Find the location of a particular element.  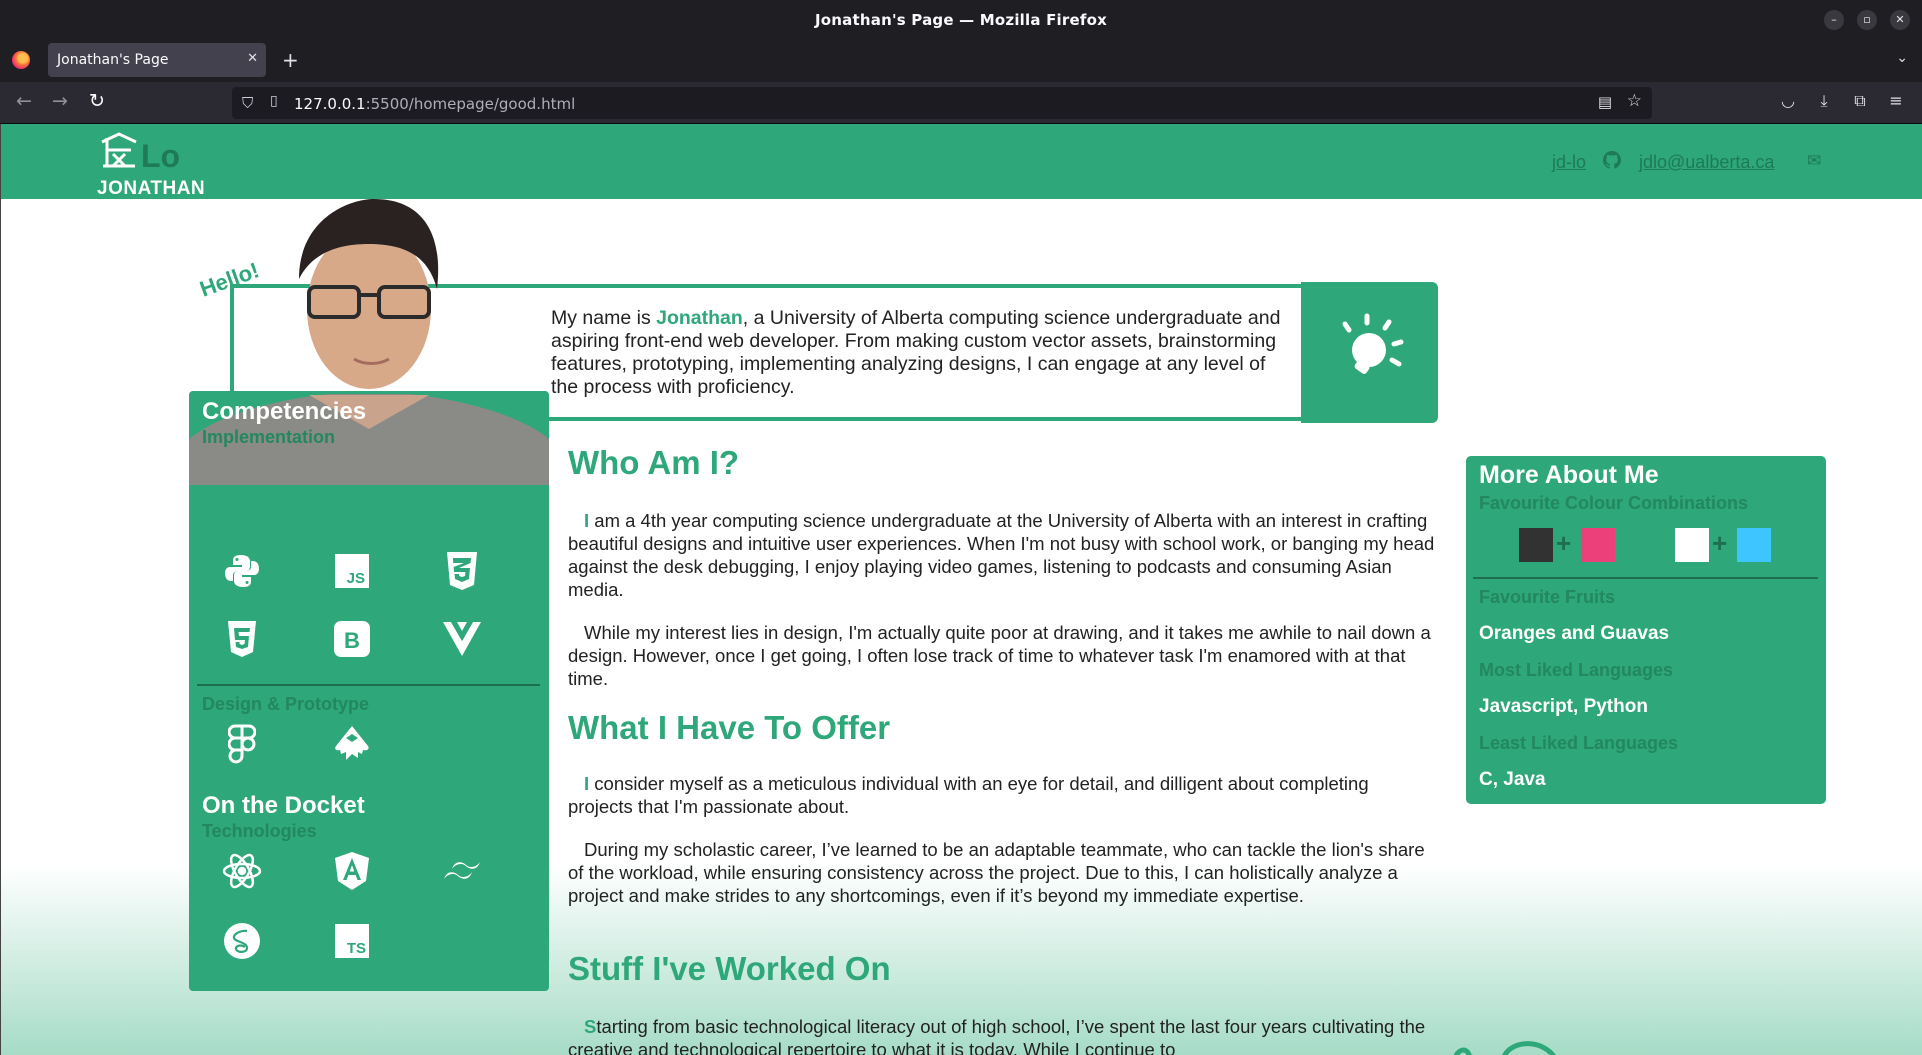

firefox-icon is located at coordinates (21, 60).